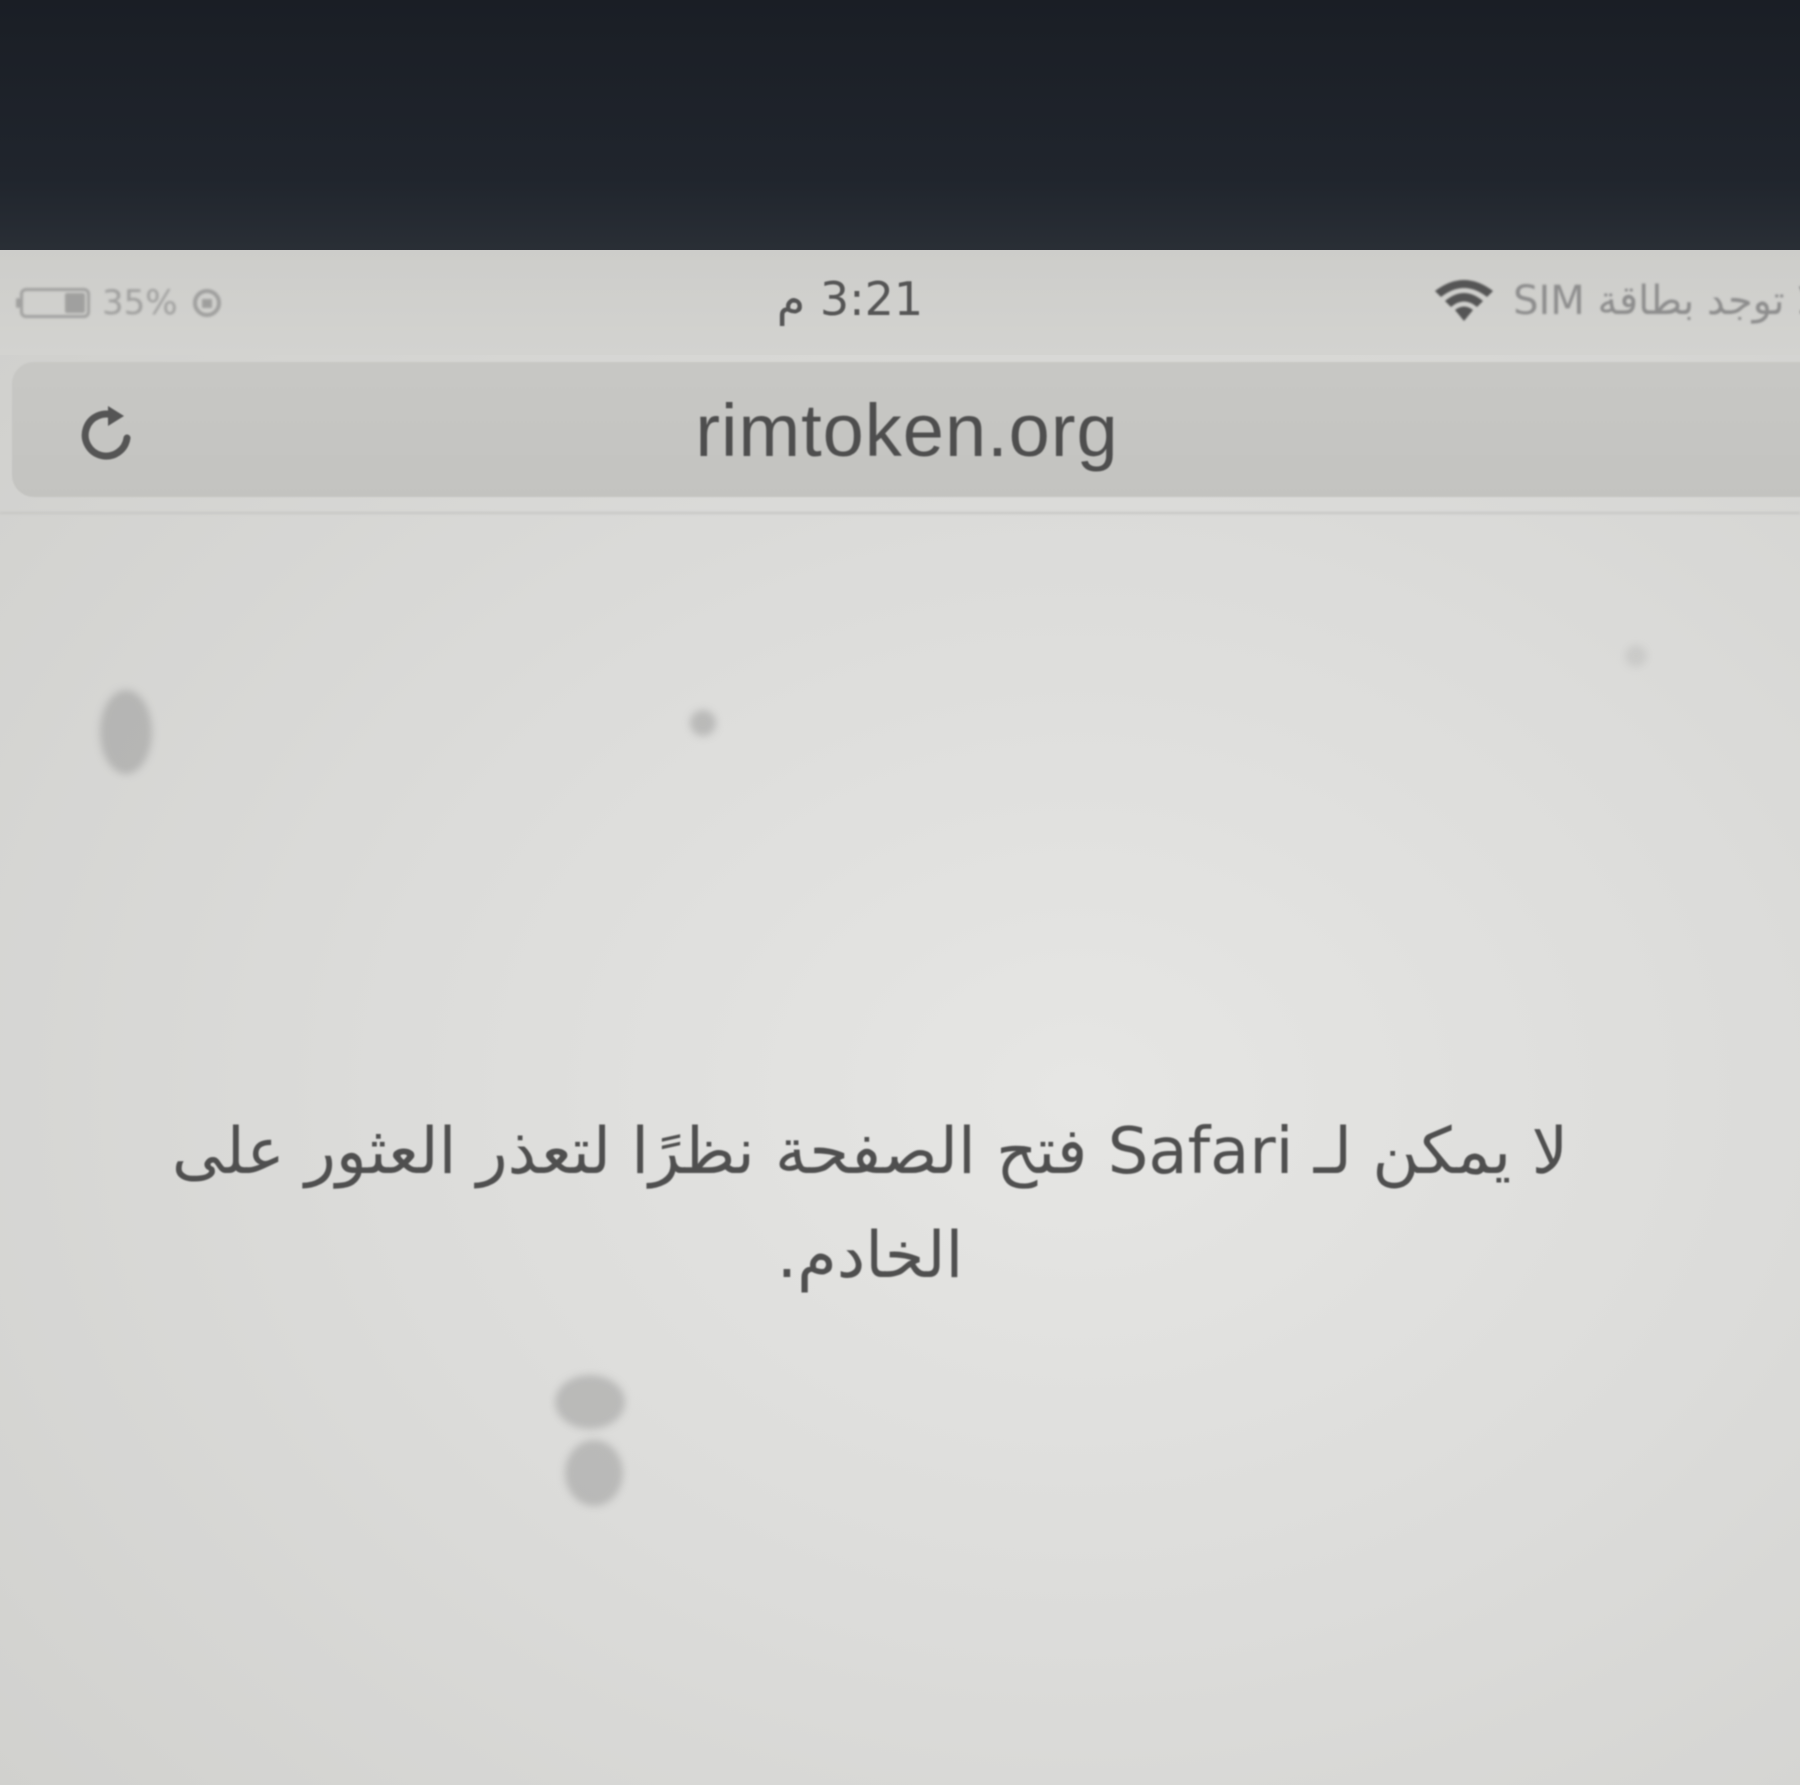 Image resolution: width=1800 pixels, height=1785 pixels. I want to click on carrier-label: لا توجد بطاقة SIM, so click(1656, 301).